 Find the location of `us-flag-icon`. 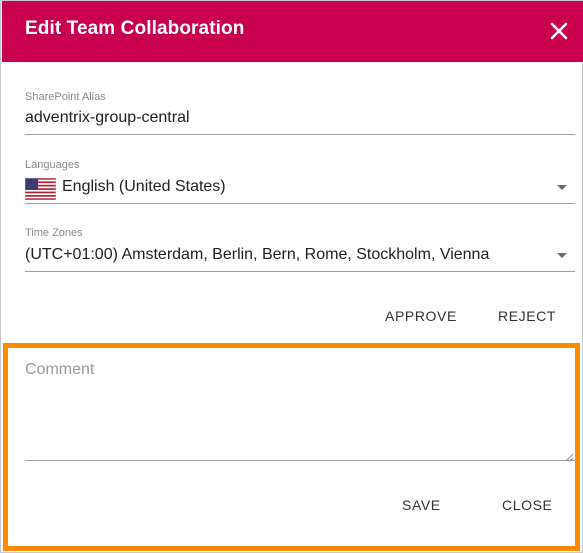

us-flag-icon is located at coordinates (40, 189).